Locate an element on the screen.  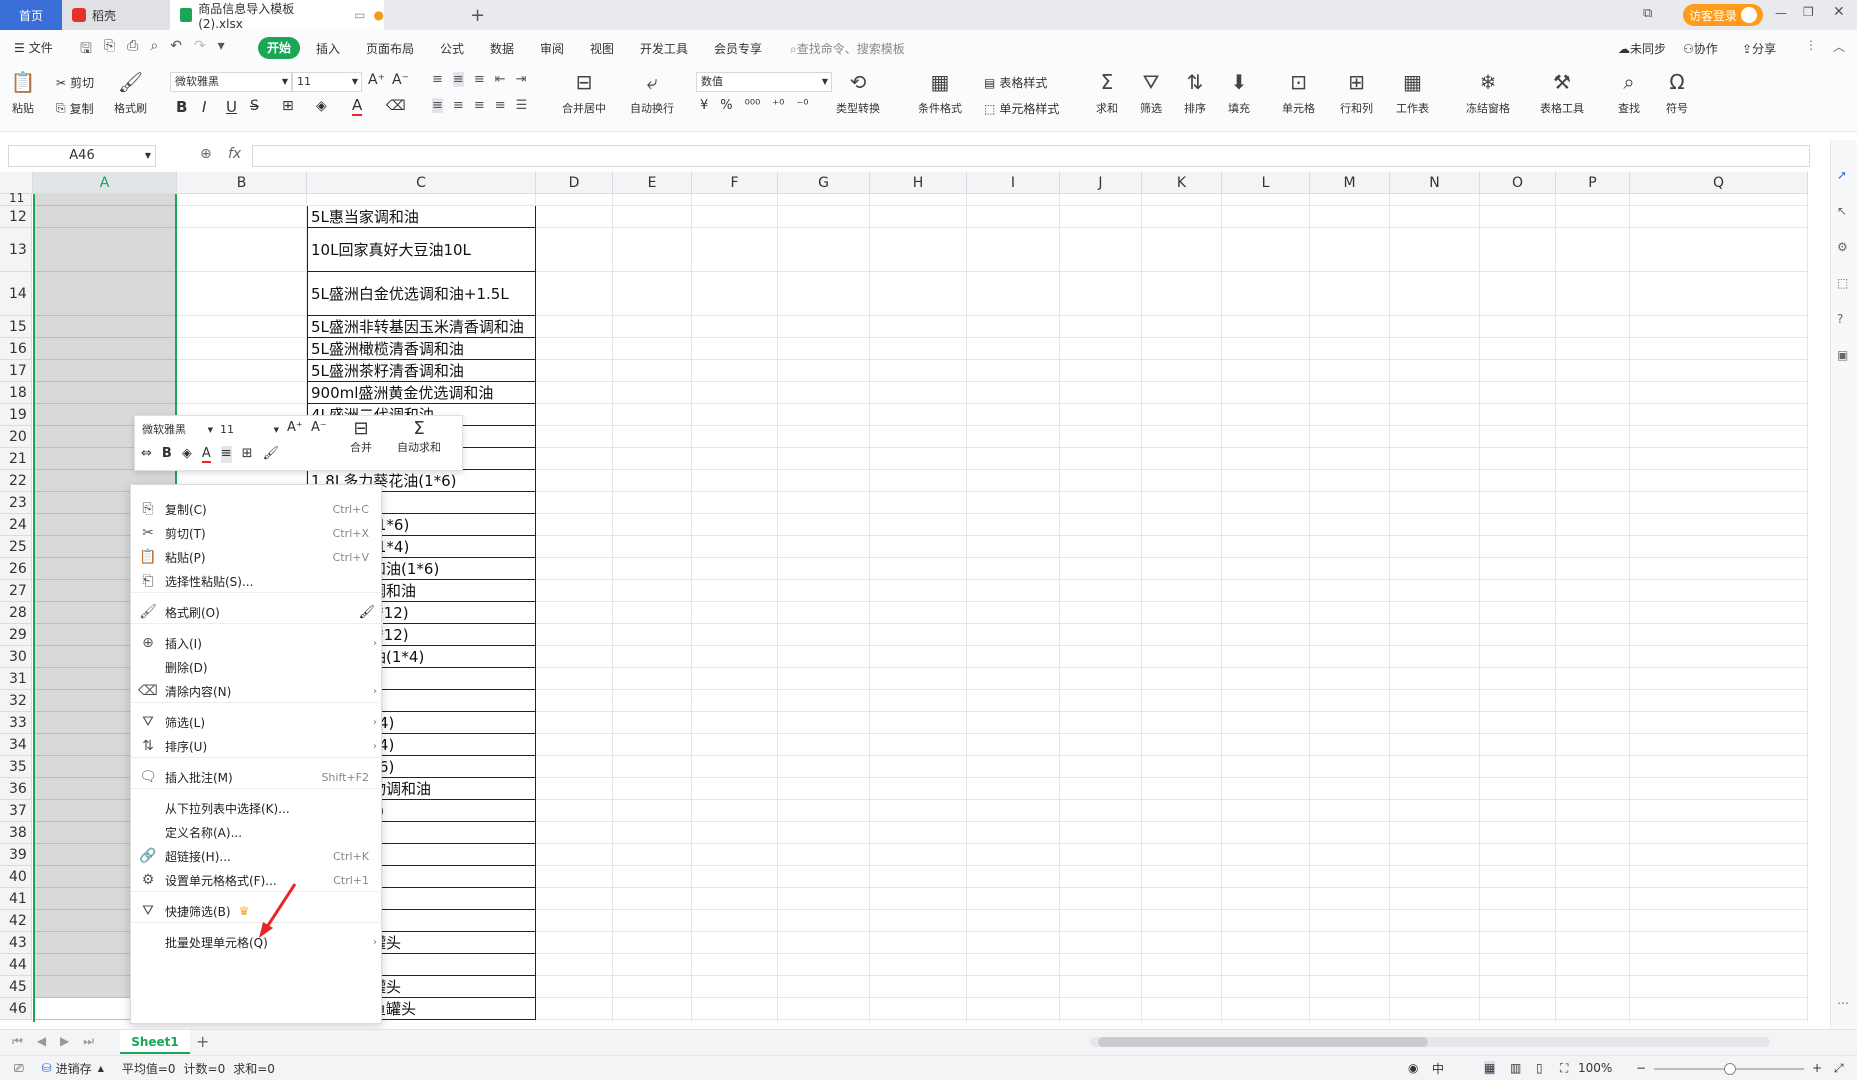
expand-icon: ⤢ is located at coordinates (1839, 1068).